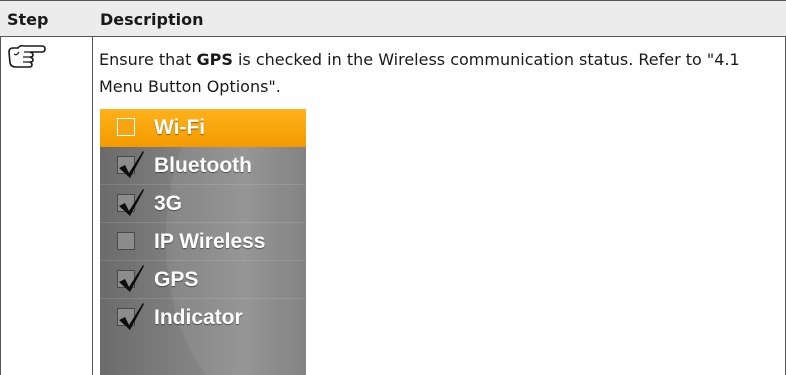  I want to click on pointing-hand-icon, so click(27, 56).